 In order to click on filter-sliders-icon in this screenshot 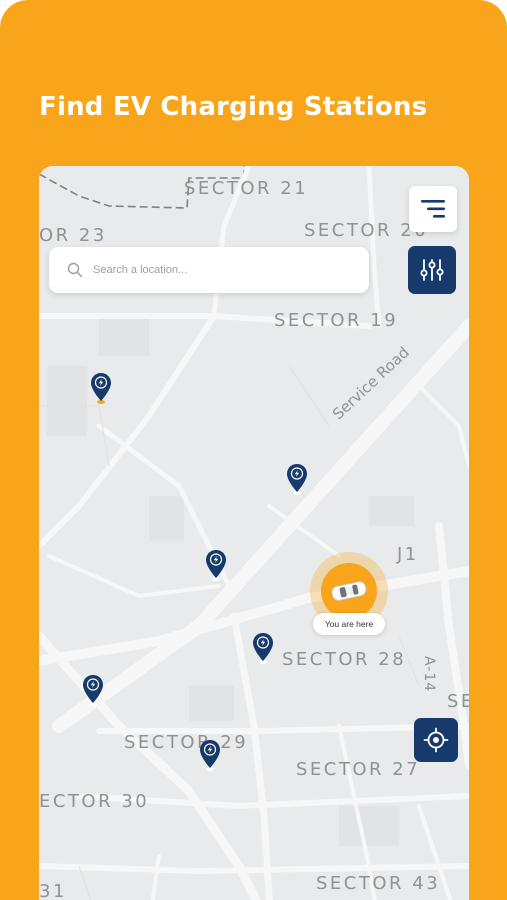, I will do `click(432, 270)`.